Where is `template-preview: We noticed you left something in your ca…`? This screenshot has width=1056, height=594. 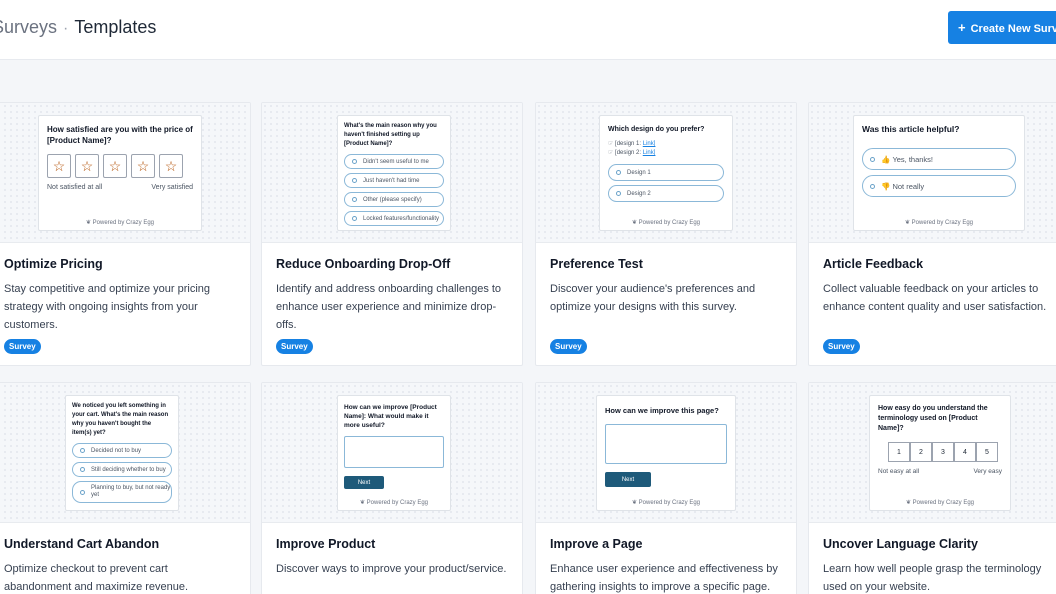
template-preview: We noticed you left something in your ca… is located at coordinates (125, 453).